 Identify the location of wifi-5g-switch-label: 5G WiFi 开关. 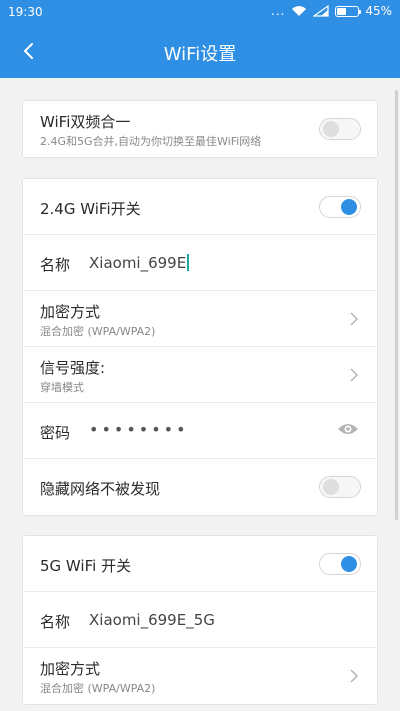
(86, 566).